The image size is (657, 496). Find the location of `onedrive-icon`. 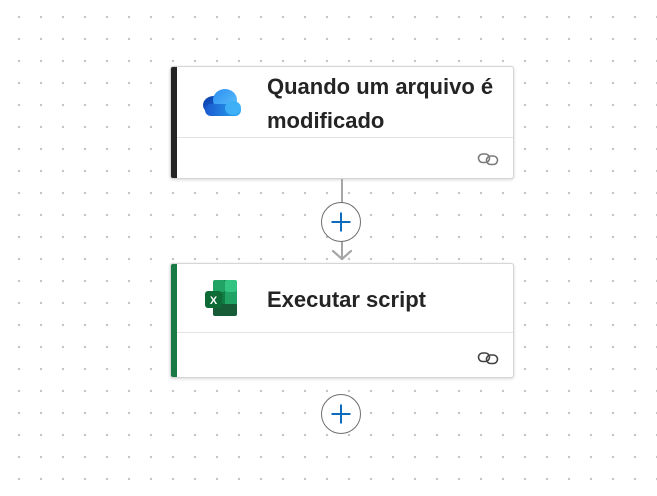

onedrive-icon is located at coordinates (221, 103).